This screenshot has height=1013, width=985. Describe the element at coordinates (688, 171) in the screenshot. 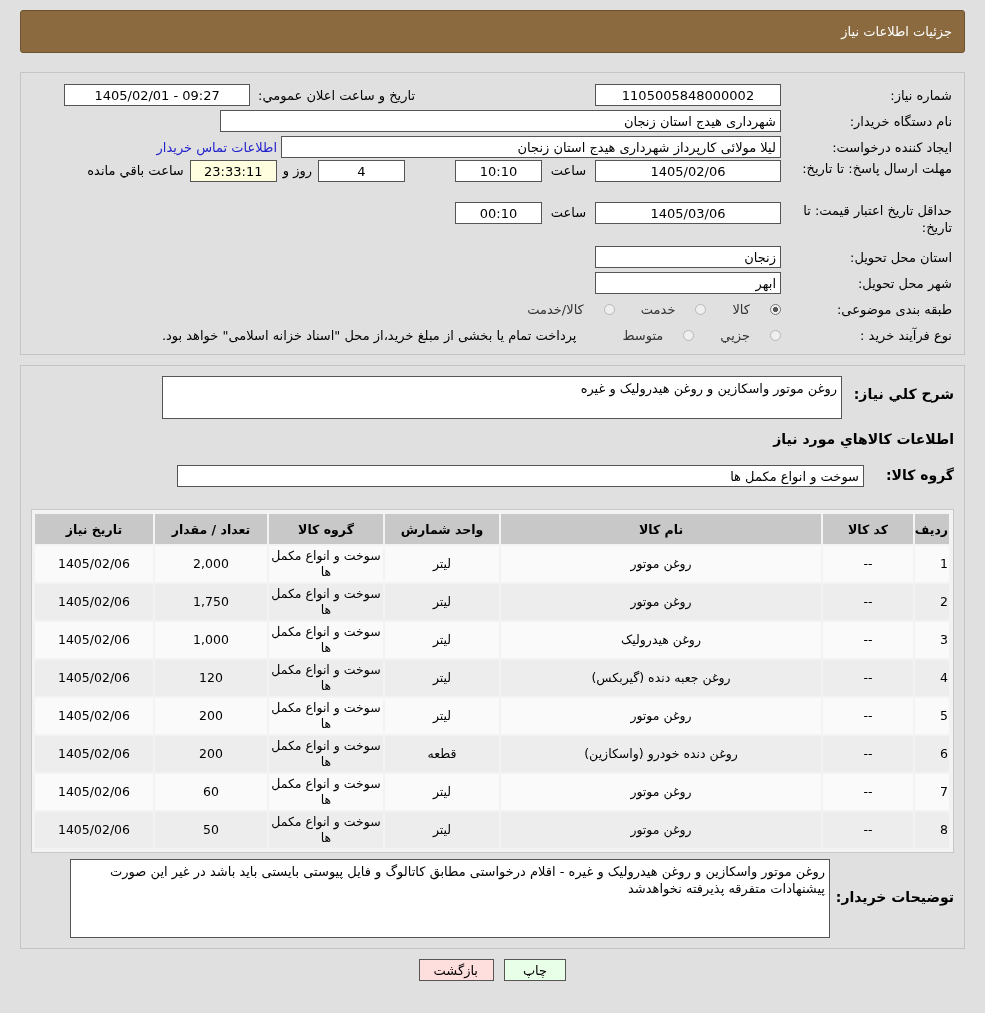

I see `deadline-date-field: 1405/02/06` at that location.